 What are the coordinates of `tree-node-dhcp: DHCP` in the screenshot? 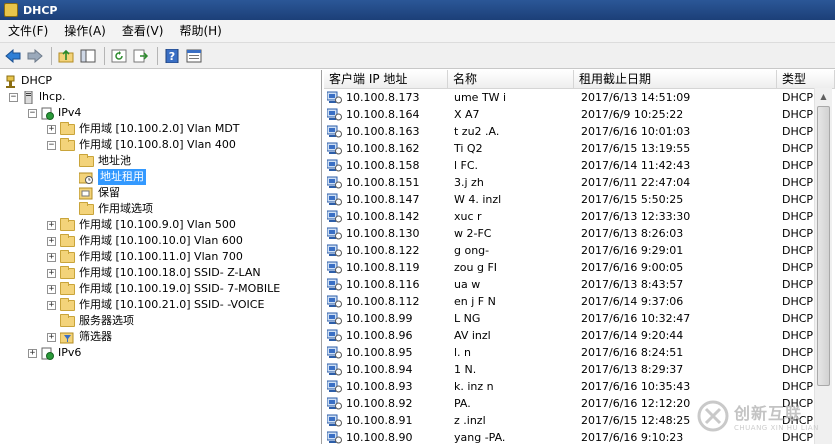 It's located at (28, 81).